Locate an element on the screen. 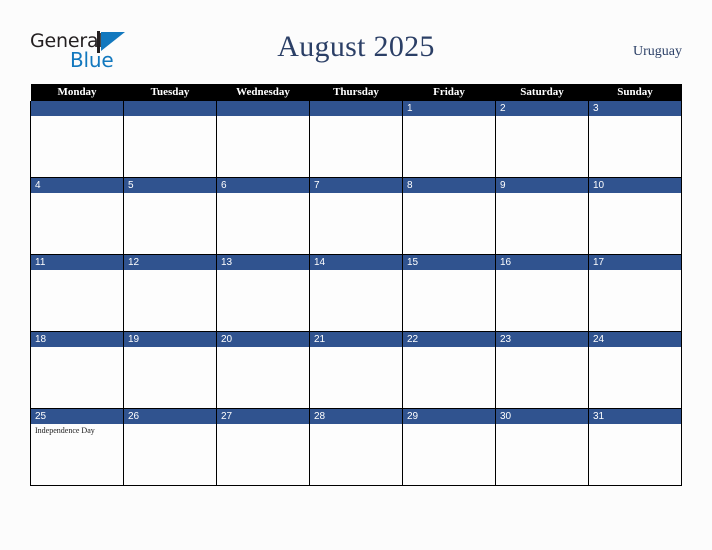  calendar-day-cell: 12 is located at coordinates (170, 293).